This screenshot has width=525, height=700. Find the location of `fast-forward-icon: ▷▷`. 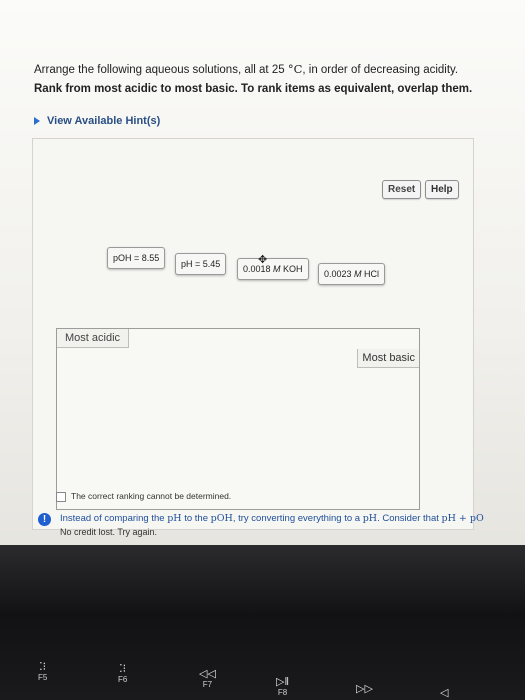

fast-forward-icon: ▷▷ is located at coordinates (364, 689).